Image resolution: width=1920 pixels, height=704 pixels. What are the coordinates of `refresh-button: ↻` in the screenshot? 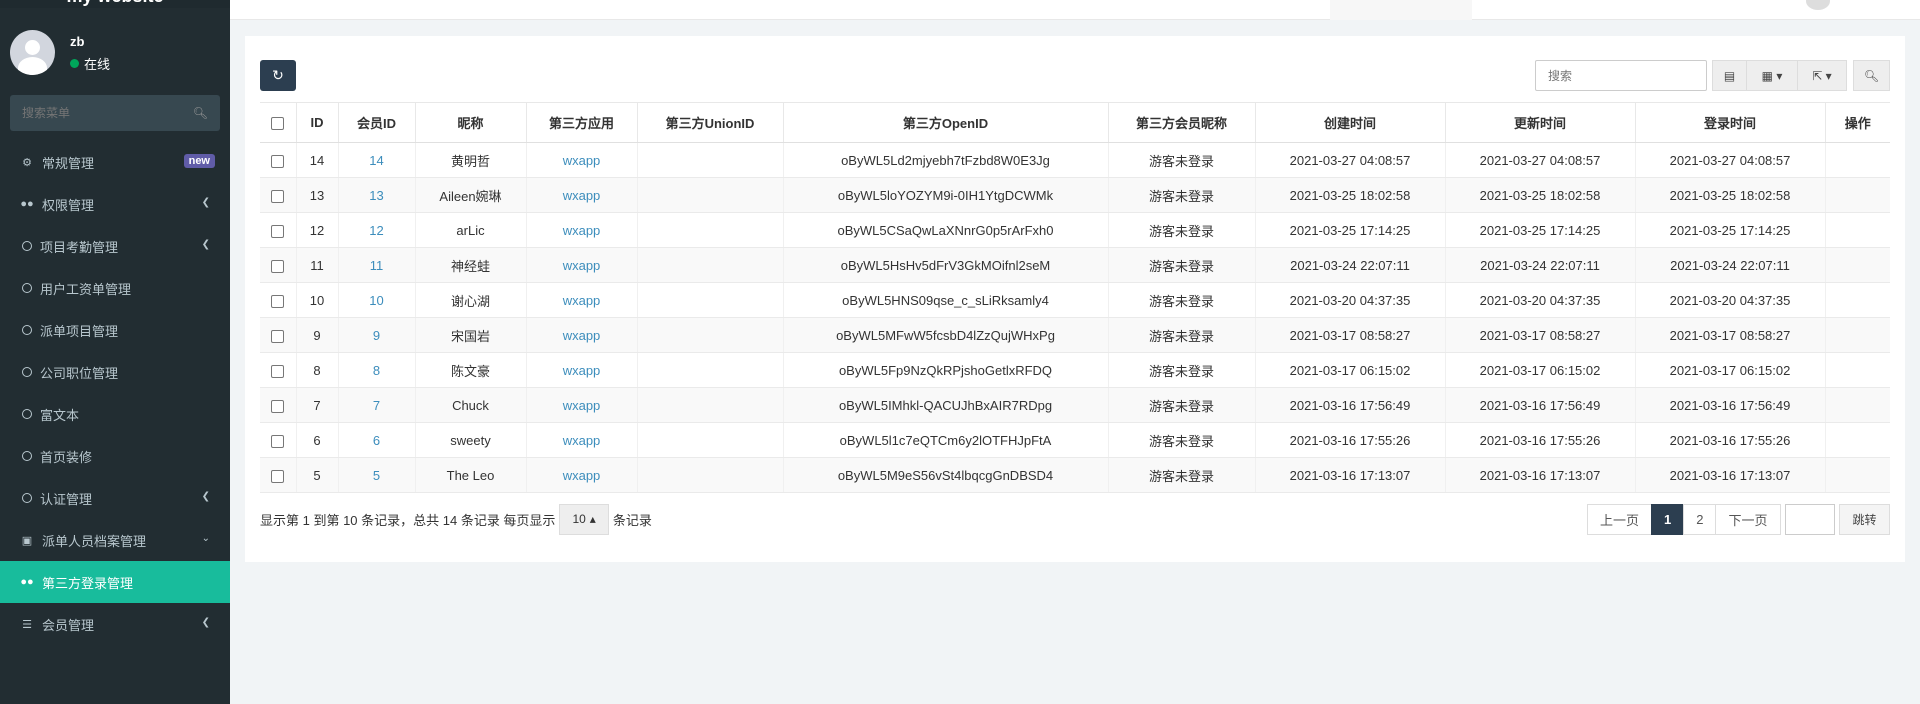 It's located at (278, 75).